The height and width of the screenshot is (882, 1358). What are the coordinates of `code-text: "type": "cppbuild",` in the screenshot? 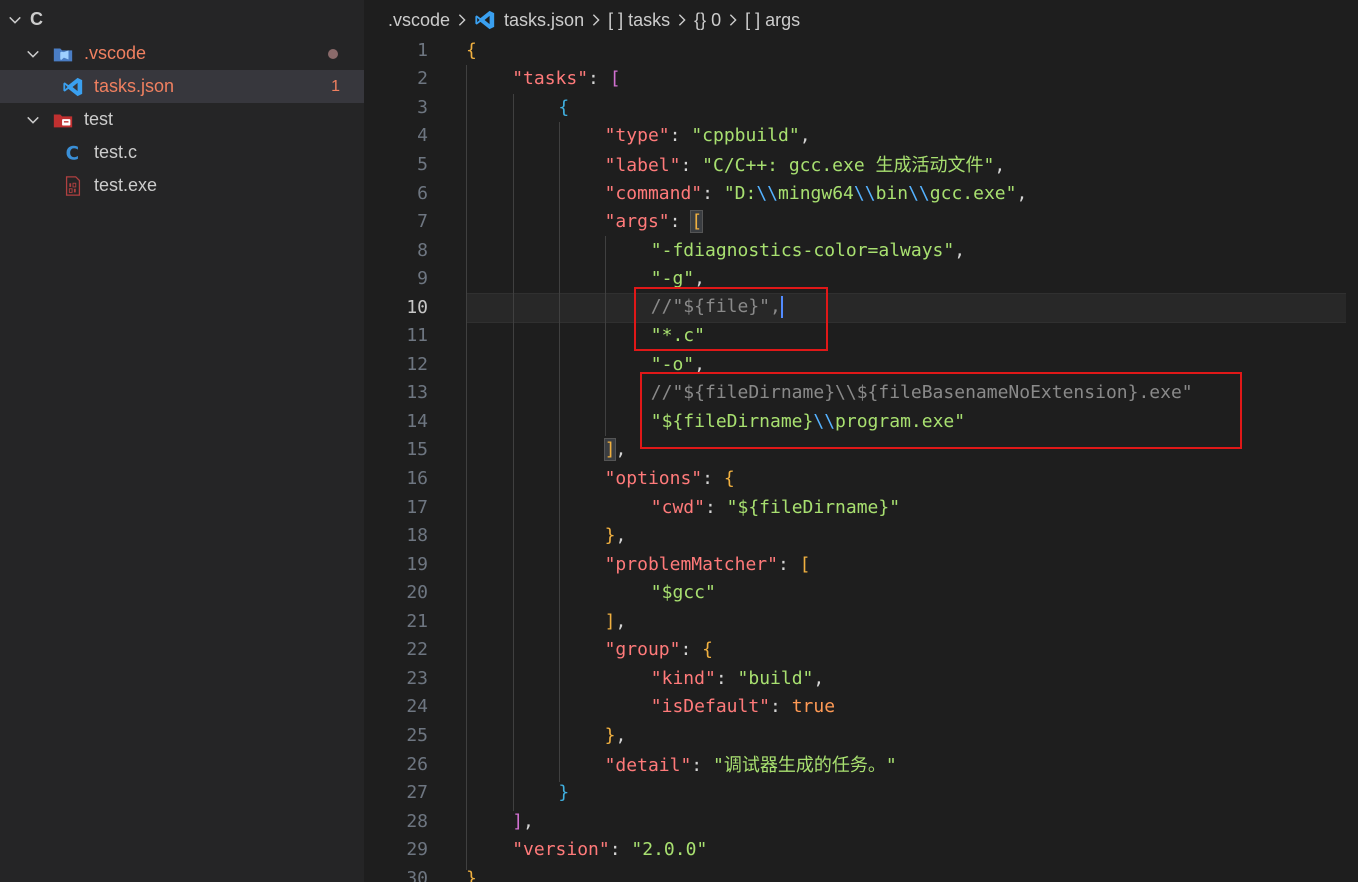 It's located at (708, 135).